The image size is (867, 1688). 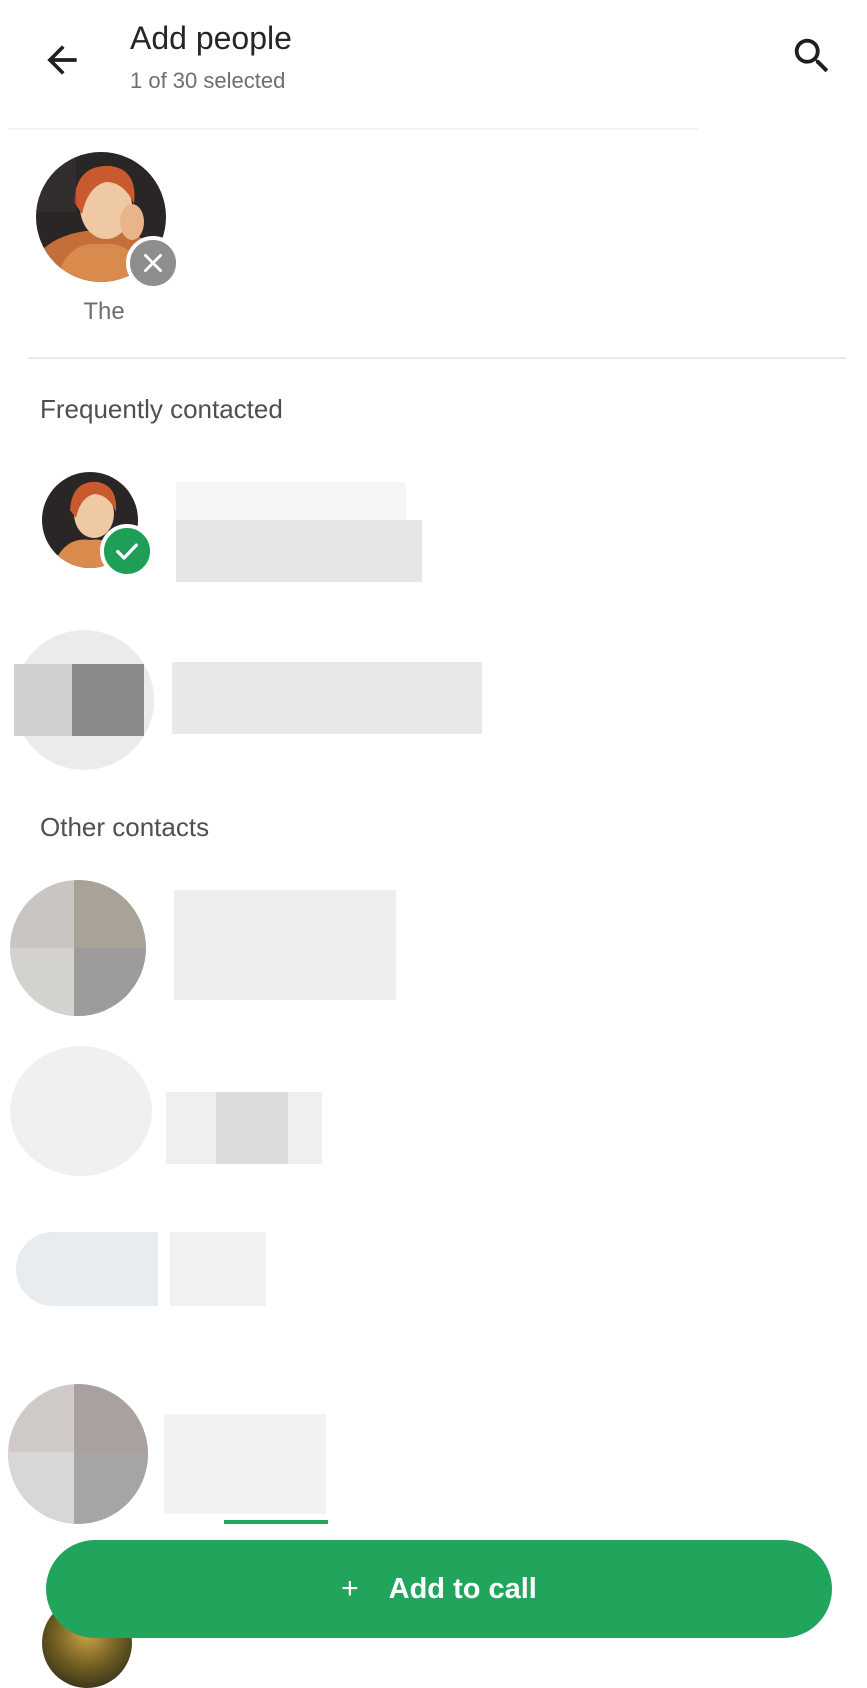 I want to click on close-icon, so click(x=153, y=263).